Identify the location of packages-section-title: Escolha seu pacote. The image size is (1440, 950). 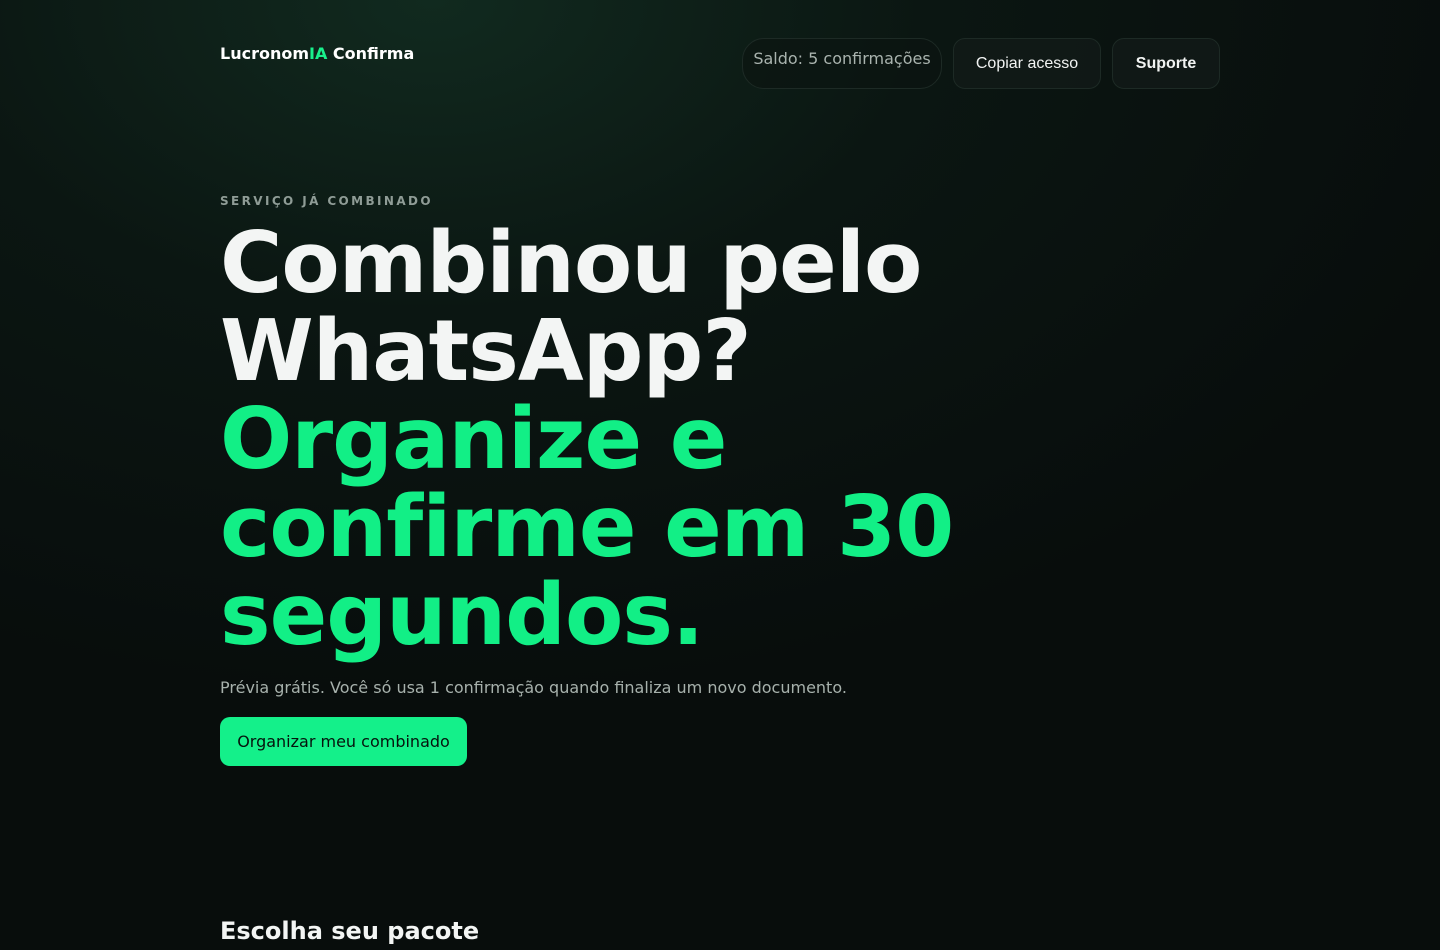
(350, 931).